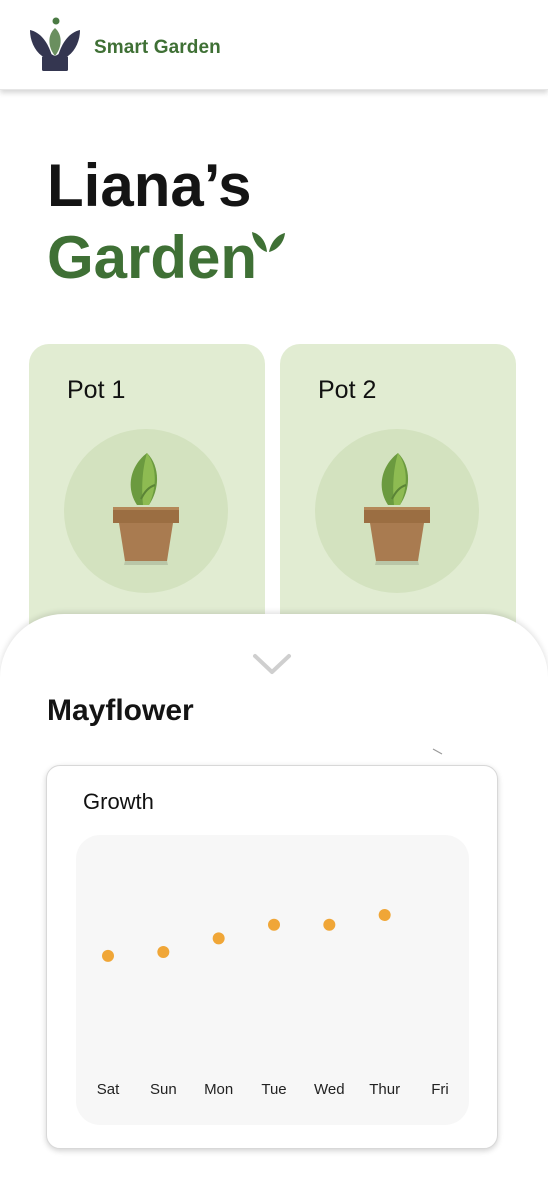  Describe the element at coordinates (384, 1089) in the screenshot. I see `x-tick-label: Thur` at that location.